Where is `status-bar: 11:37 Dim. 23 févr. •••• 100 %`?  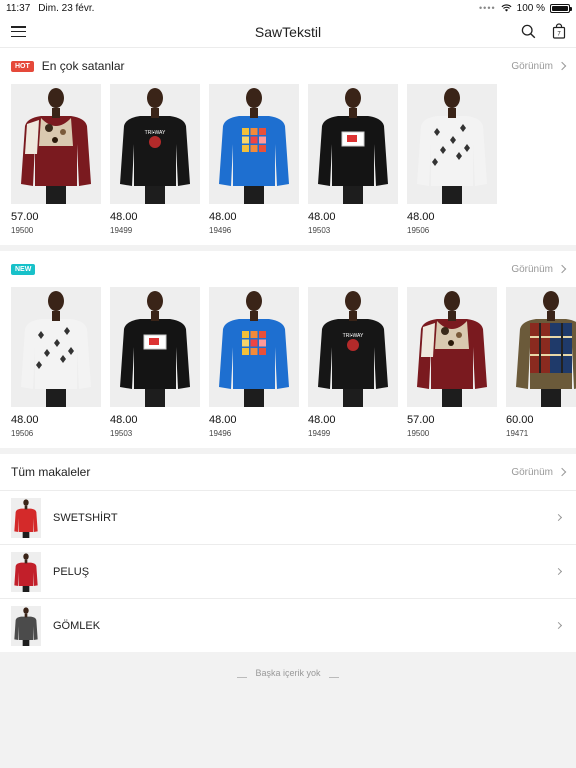 status-bar: 11:37 Dim. 23 févr. •••• 100 % is located at coordinates (288, 8).